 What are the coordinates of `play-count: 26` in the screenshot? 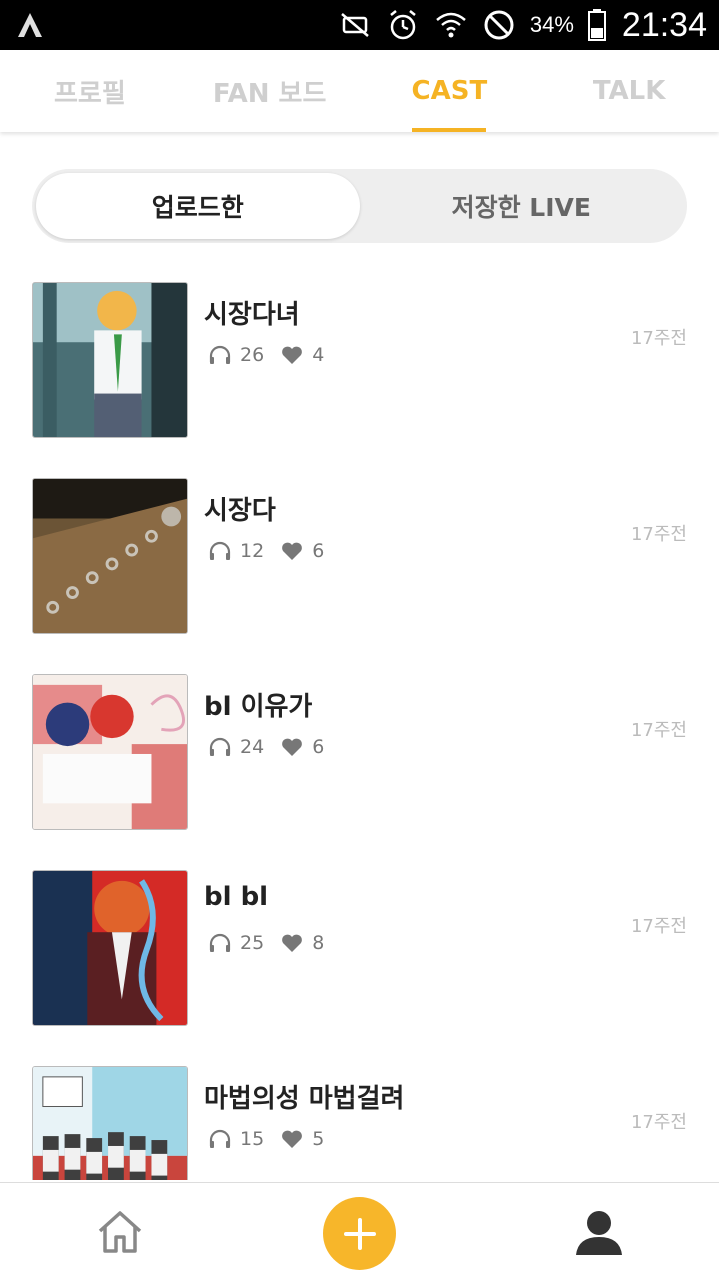 It's located at (252, 355).